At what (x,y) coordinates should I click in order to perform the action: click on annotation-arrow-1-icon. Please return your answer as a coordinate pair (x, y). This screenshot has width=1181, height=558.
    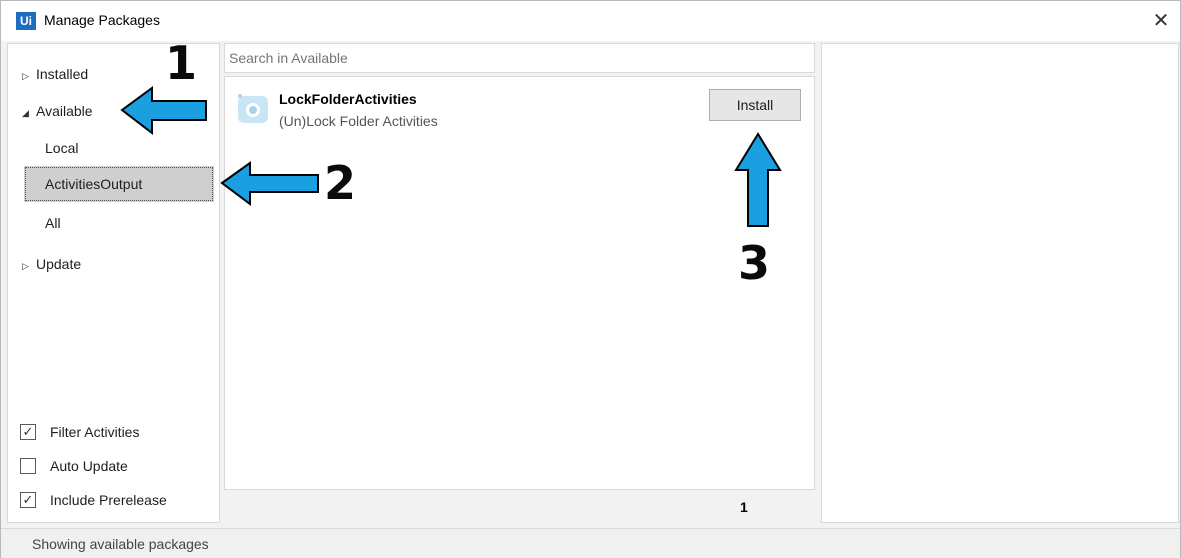
    Looking at the image, I should click on (163, 111).